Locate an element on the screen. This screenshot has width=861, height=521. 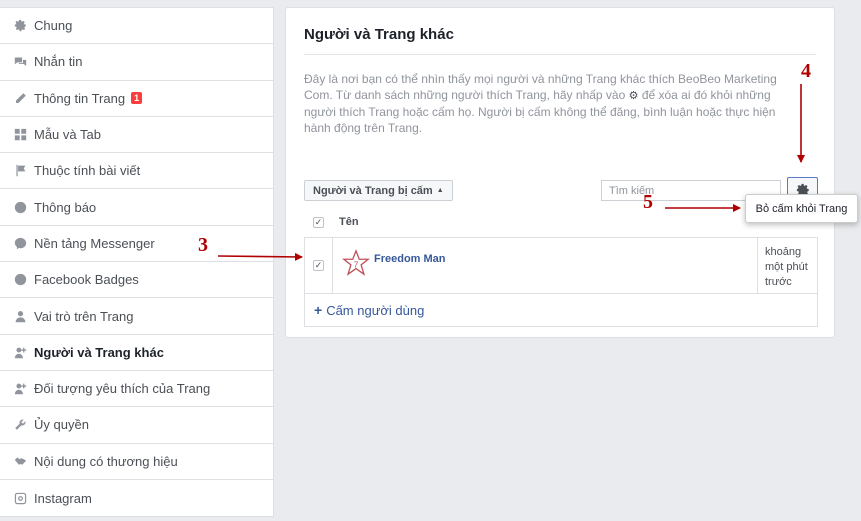
filter-dropdown: Người và Trang bị cấm ▲ is located at coordinates (378, 190).